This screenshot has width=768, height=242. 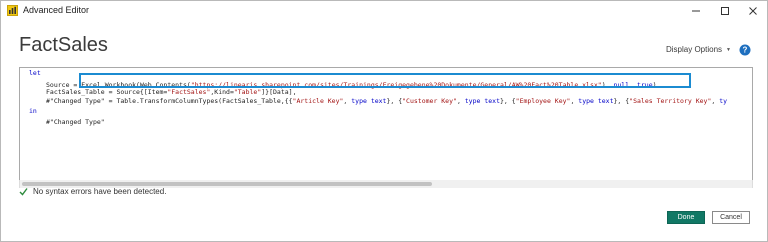 I want to click on code-token: ]}[Data],, so click(x=279, y=92).